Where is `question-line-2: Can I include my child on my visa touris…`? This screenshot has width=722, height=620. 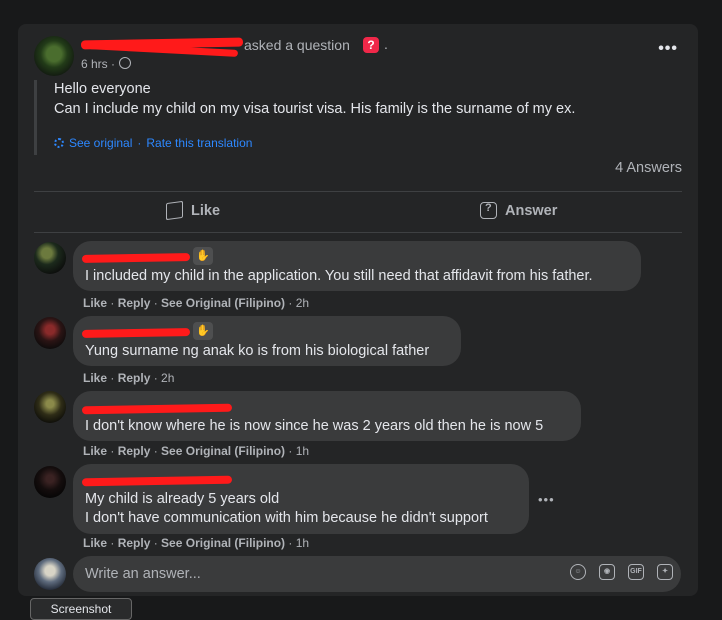 question-line-2: Can I include my child on my visa touris… is located at coordinates (315, 109).